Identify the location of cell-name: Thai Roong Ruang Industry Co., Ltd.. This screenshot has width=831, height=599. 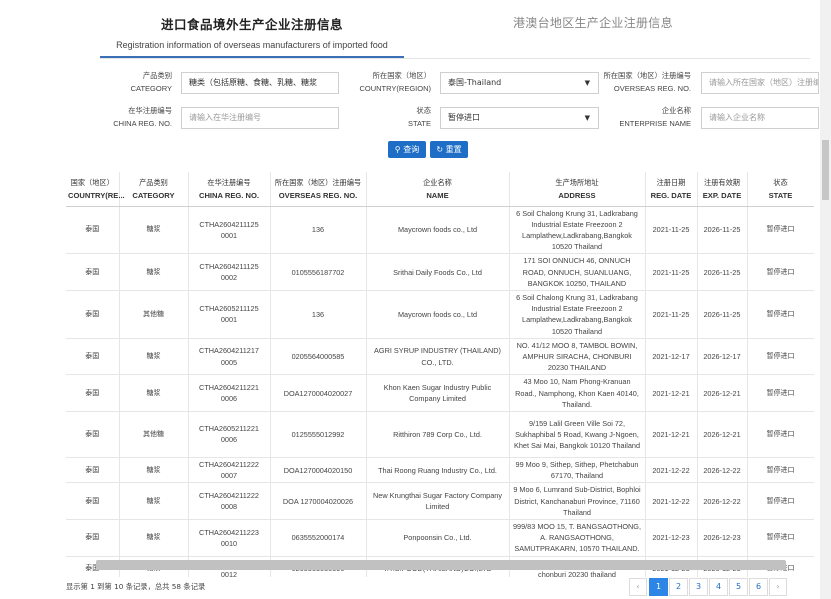
(438, 470).